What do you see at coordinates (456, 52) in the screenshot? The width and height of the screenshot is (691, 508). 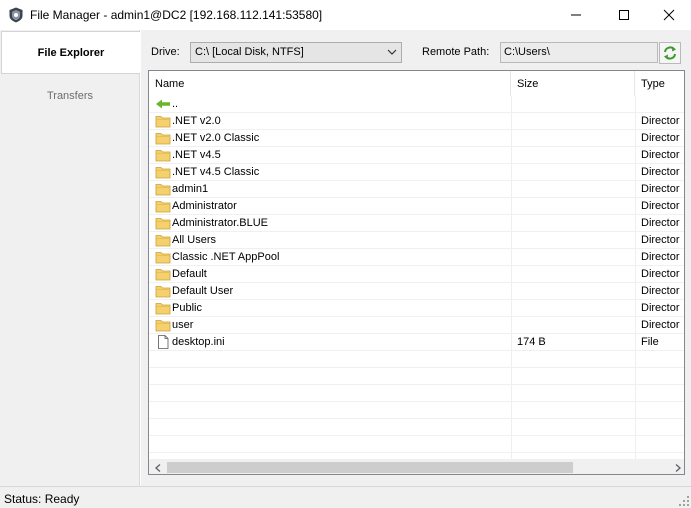 I see `remote-path-label: Remote Path:` at bounding box center [456, 52].